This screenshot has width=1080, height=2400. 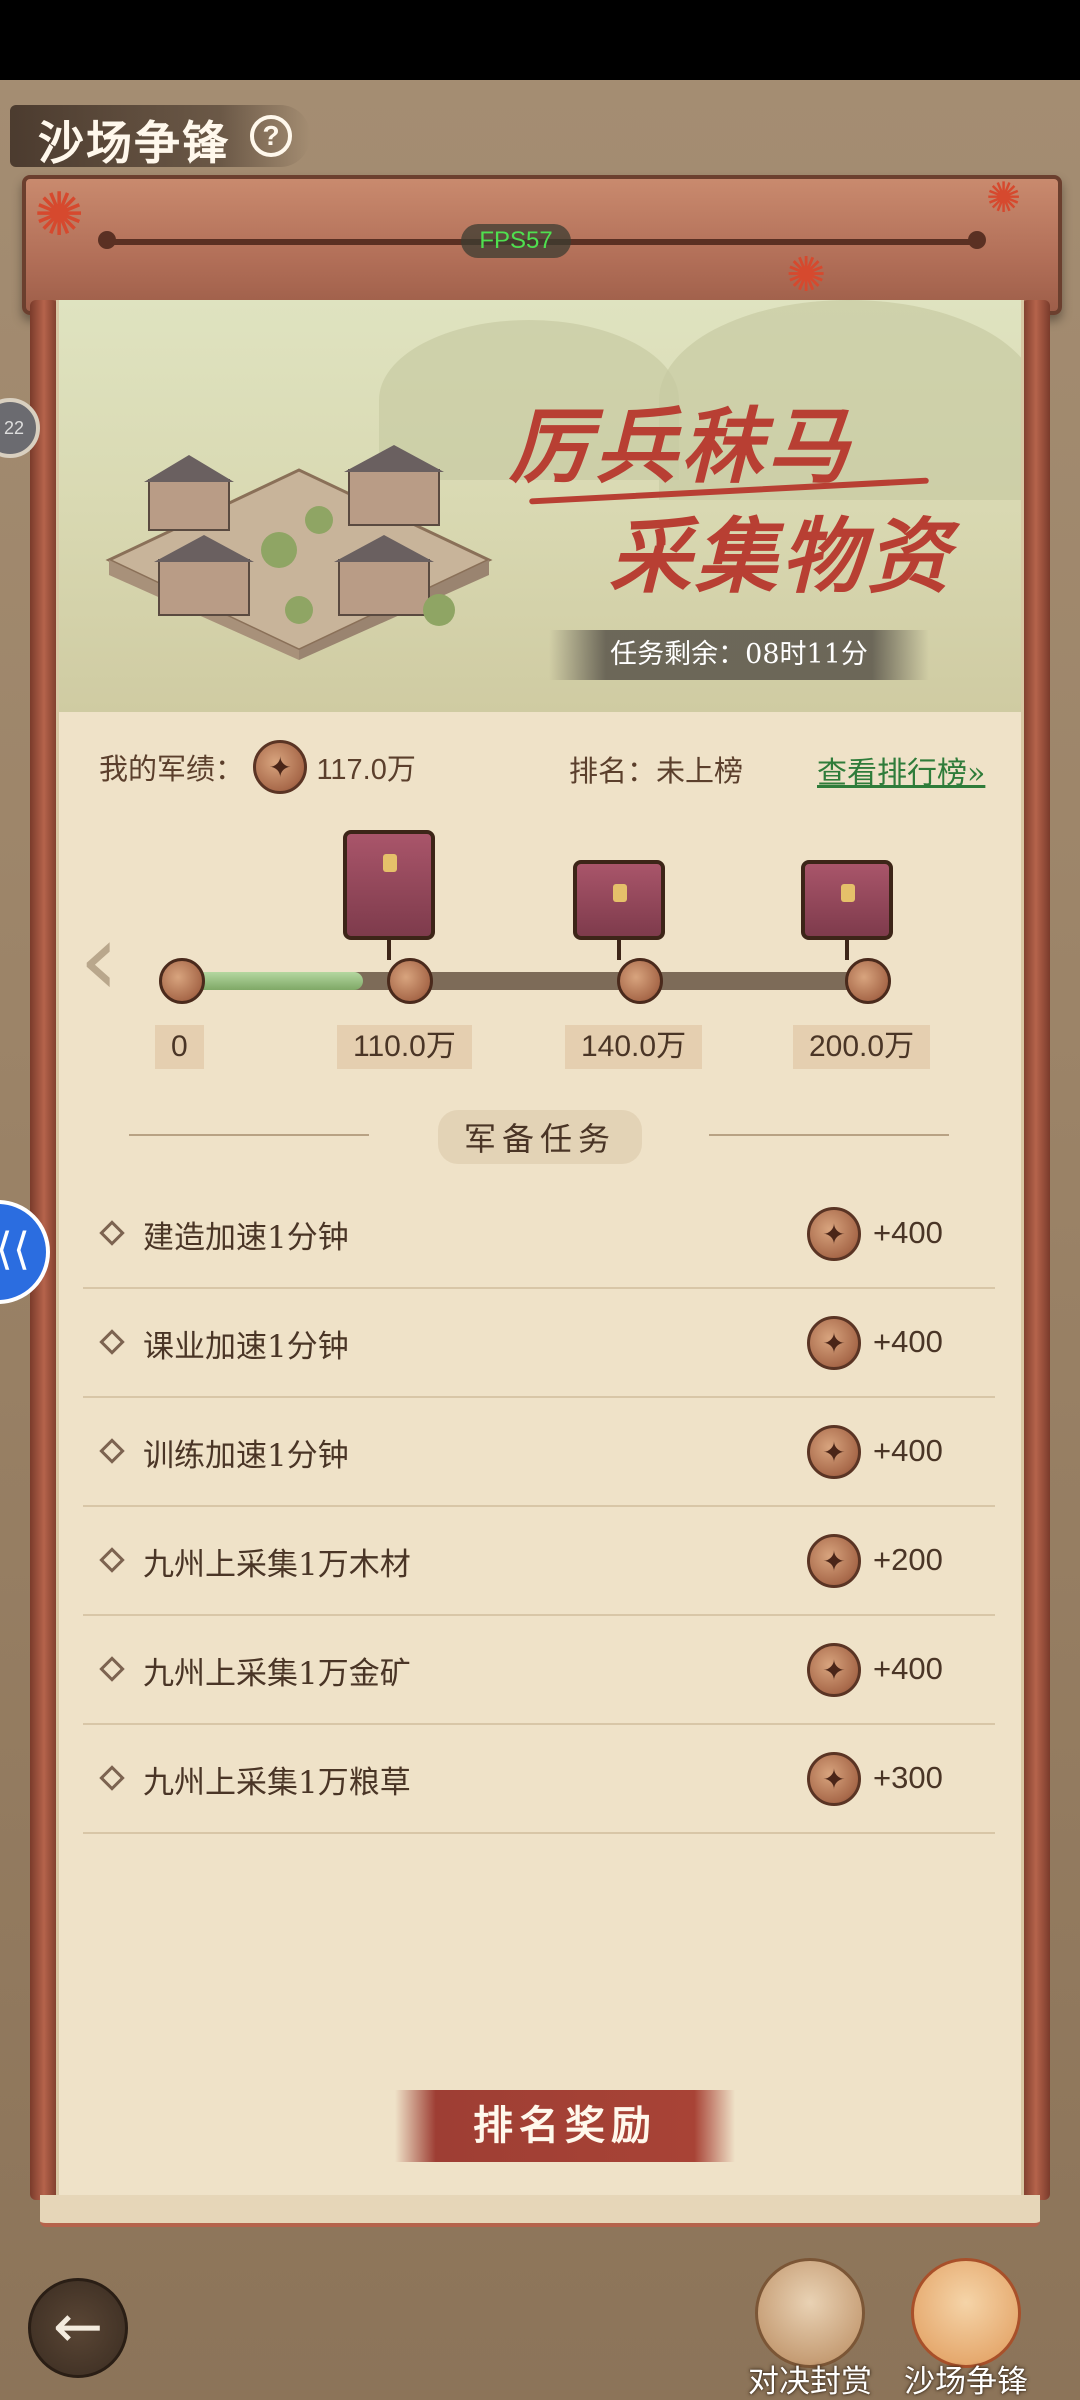 What do you see at coordinates (540, 2211) in the screenshot?
I see `scroll-bottom-edge` at bounding box center [540, 2211].